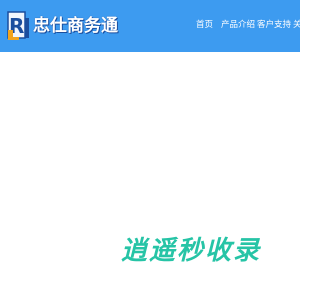 Image resolution: width=320 pixels, height=300 pixels. What do you see at coordinates (18, 25) in the screenshot?
I see `rl-logo-icon: R` at bounding box center [18, 25].